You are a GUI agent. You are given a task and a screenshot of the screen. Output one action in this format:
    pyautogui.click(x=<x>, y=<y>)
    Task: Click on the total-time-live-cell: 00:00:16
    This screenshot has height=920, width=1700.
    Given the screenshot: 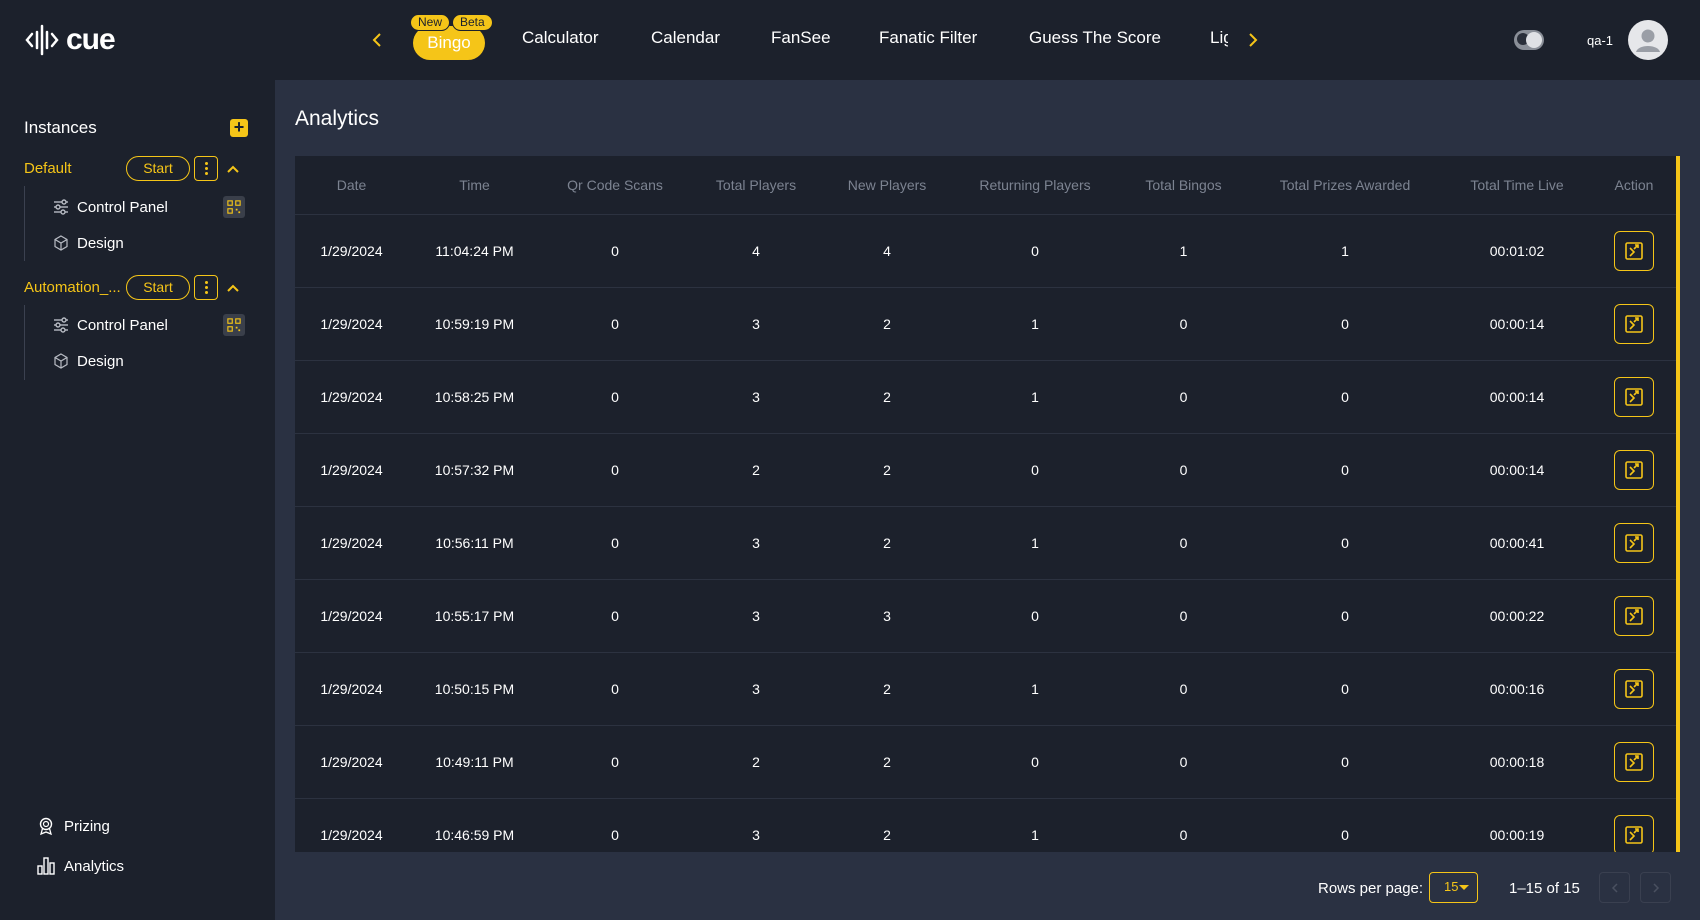 What is the action you would take?
    pyautogui.click(x=1517, y=689)
    